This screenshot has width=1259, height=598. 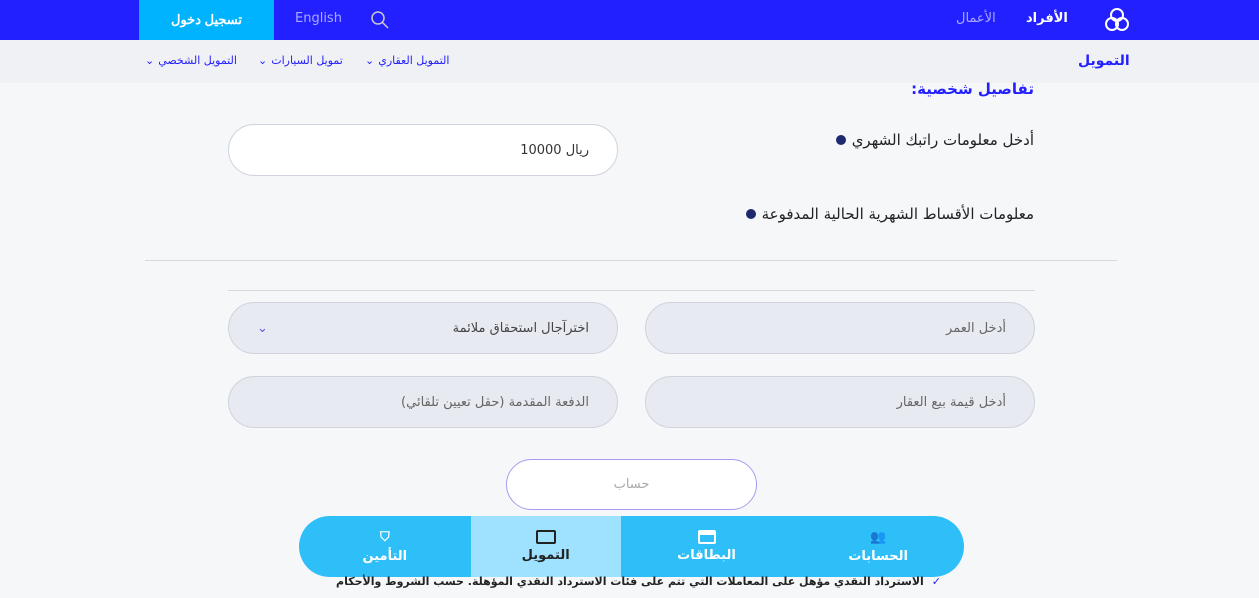 What do you see at coordinates (385, 556) in the screenshot?
I see `nav-label: التأمين` at bounding box center [385, 556].